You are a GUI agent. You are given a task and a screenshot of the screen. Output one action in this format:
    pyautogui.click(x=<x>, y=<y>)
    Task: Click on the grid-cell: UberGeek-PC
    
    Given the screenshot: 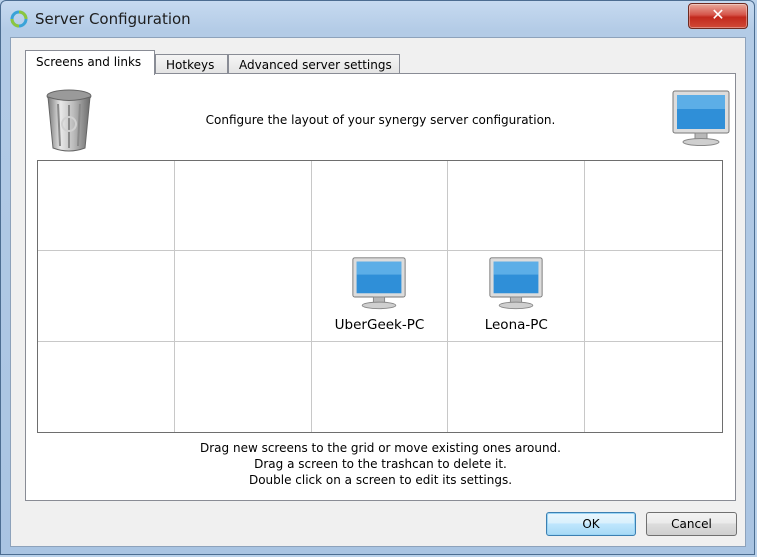 What is the action you would take?
    pyautogui.click(x=380, y=296)
    